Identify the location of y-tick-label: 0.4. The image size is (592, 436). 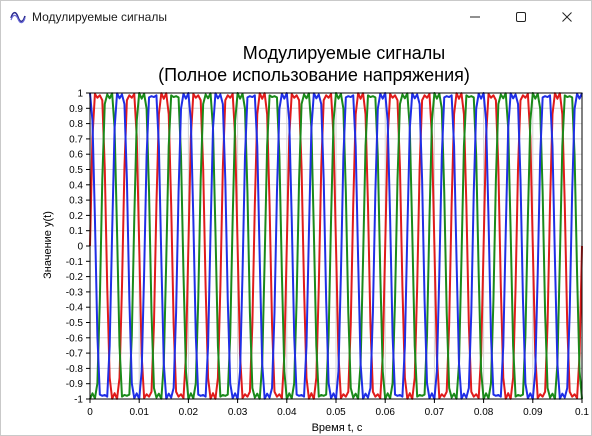
(76, 185).